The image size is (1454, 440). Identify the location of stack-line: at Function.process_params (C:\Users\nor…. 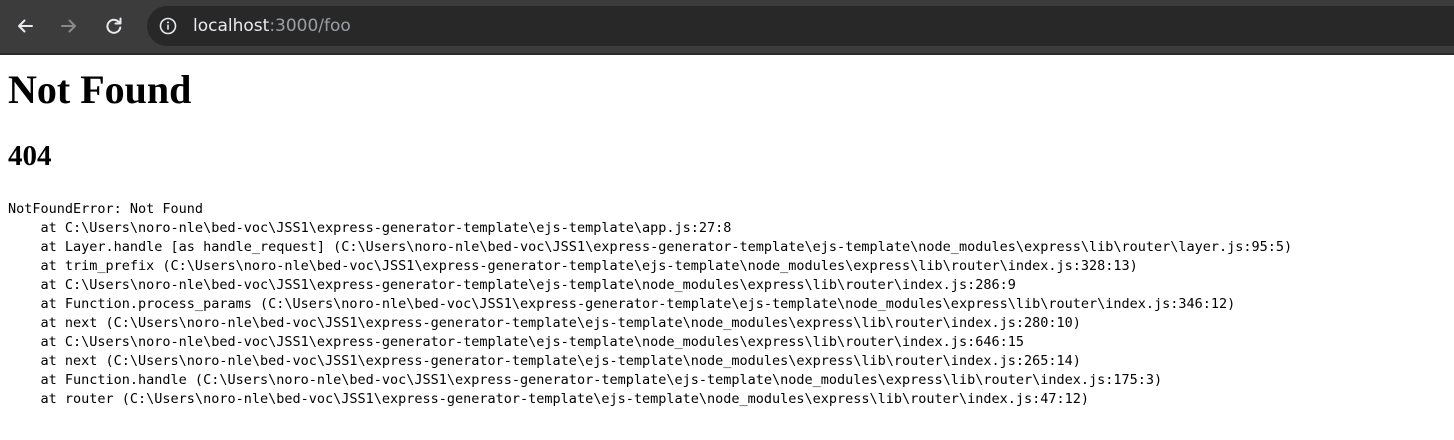
(622, 304).